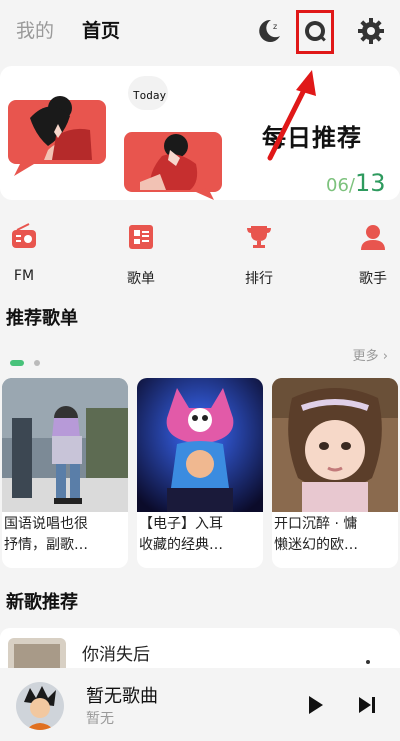  I want to click on night-mode-icon: z, so click(269, 31).